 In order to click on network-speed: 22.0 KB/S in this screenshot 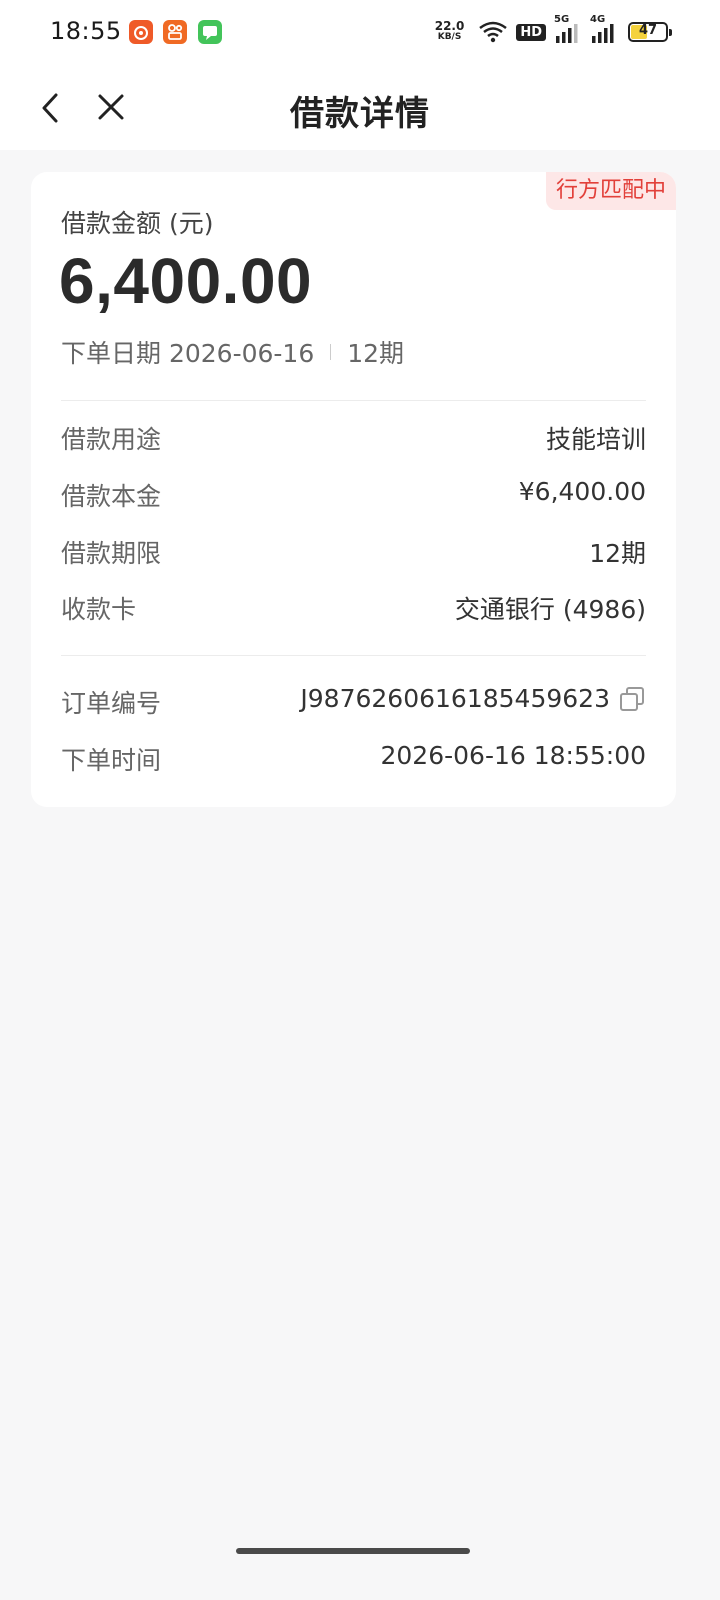, I will do `click(449, 31)`.